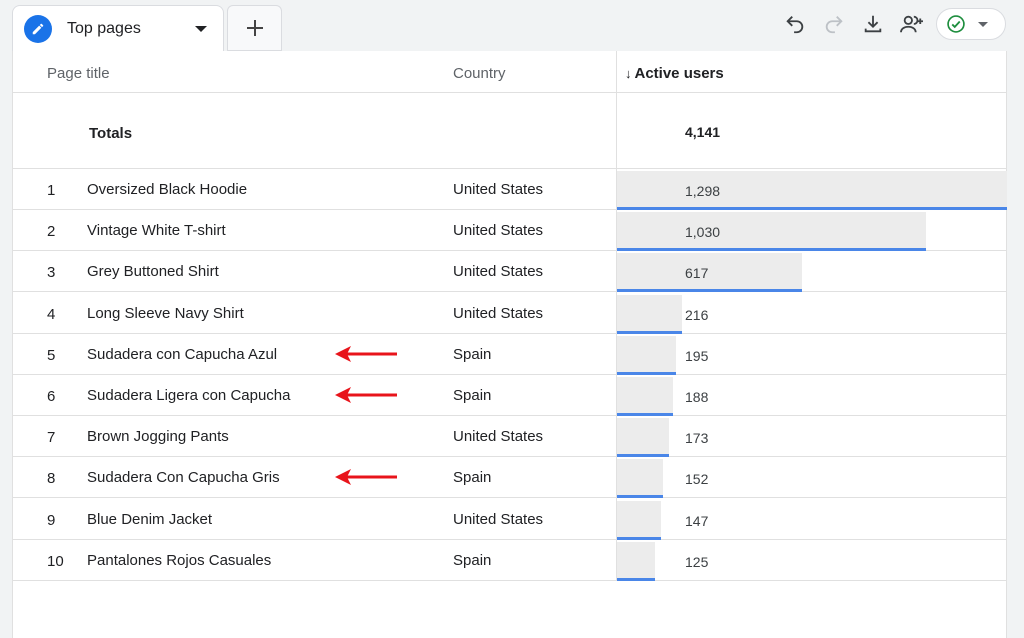  I want to click on active-users-value: 188, so click(697, 397).